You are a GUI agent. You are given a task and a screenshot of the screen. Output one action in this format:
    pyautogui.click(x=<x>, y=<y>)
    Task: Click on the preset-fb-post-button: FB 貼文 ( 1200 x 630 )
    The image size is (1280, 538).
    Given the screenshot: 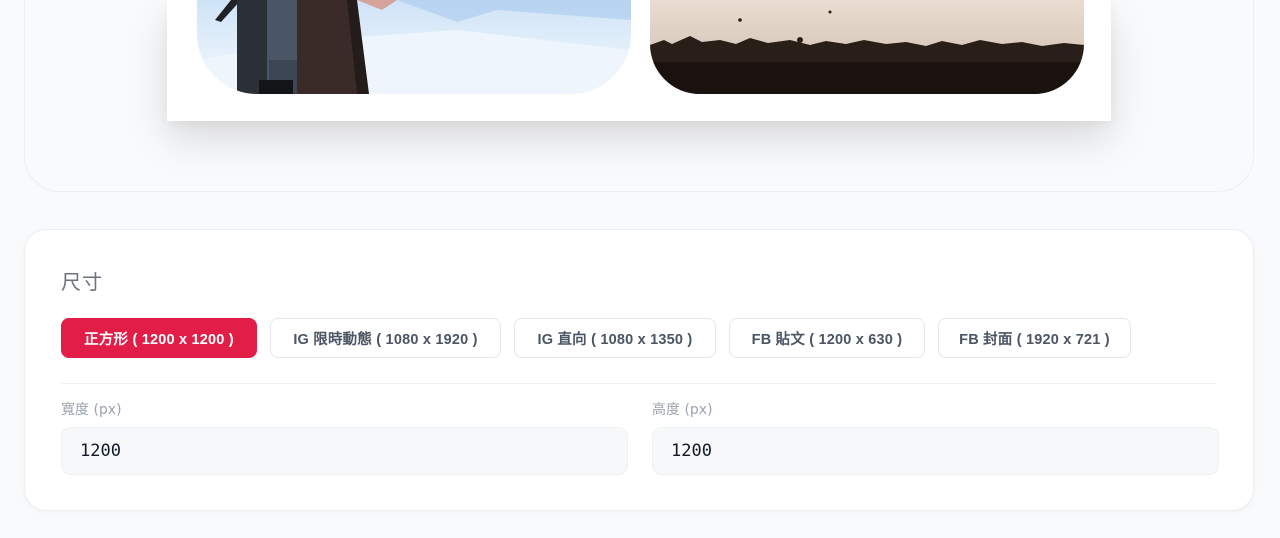 What is the action you would take?
    pyautogui.click(x=827, y=338)
    